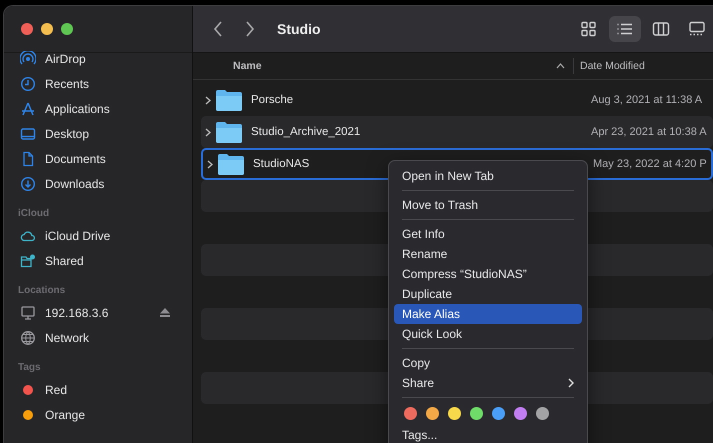 This screenshot has height=443, width=713. I want to click on sidebar-item: Downloads, so click(98, 183).